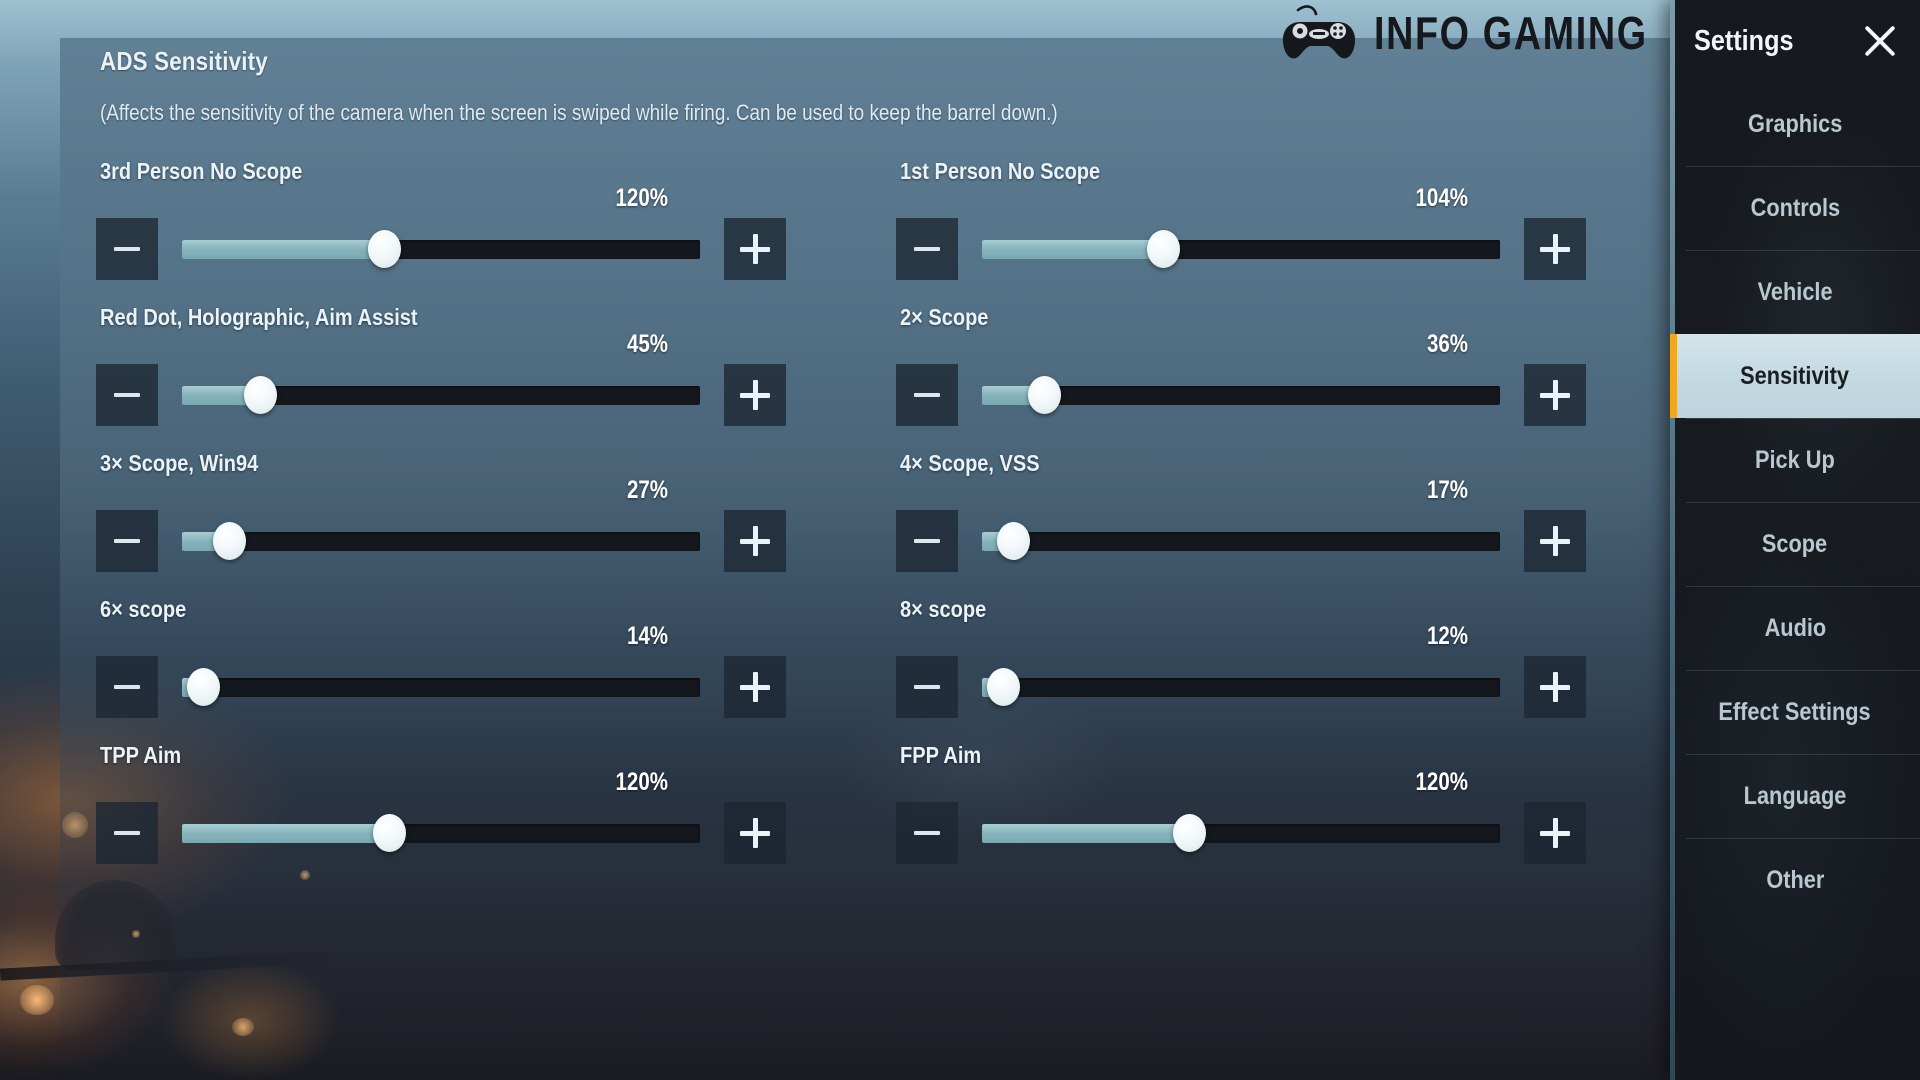 This screenshot has height=1080, width=1920. I want to click on sidebar-item-effect-settings: Effect Settings, so click(1795, 712).